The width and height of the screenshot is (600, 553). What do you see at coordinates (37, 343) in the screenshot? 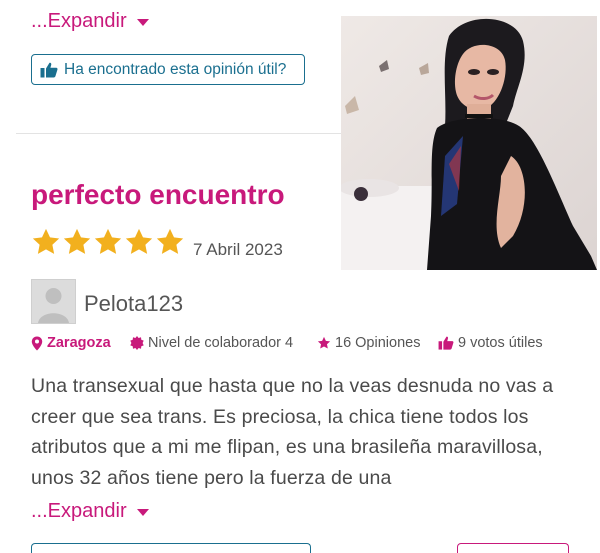
I see `location-pin-icon` at bounding box center [37, 343].